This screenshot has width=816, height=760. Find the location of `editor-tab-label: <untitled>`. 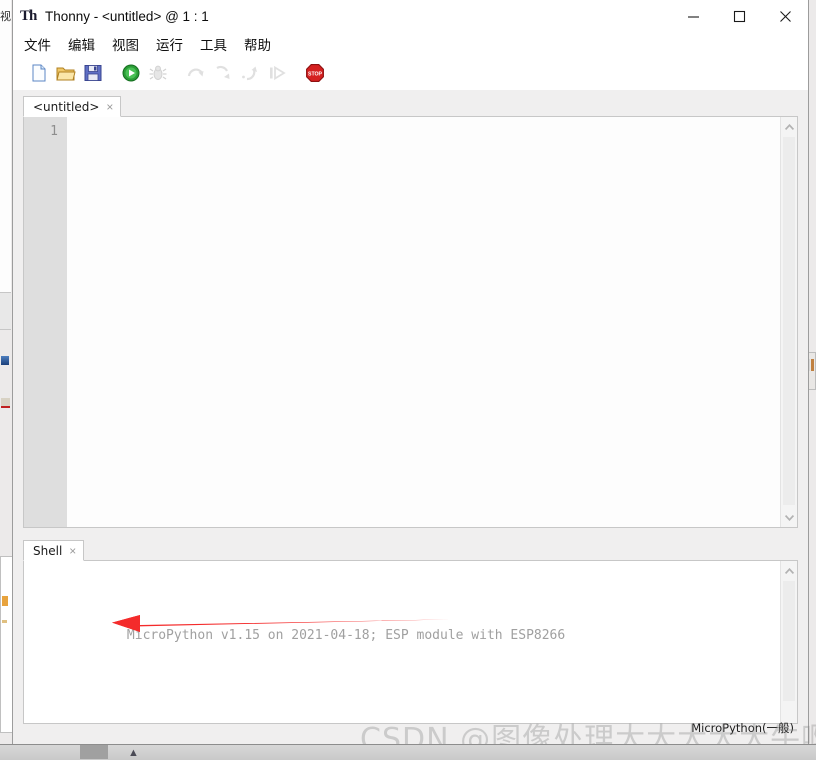

editor-tab-label: <untitled> is located at coordinates (66, 106).